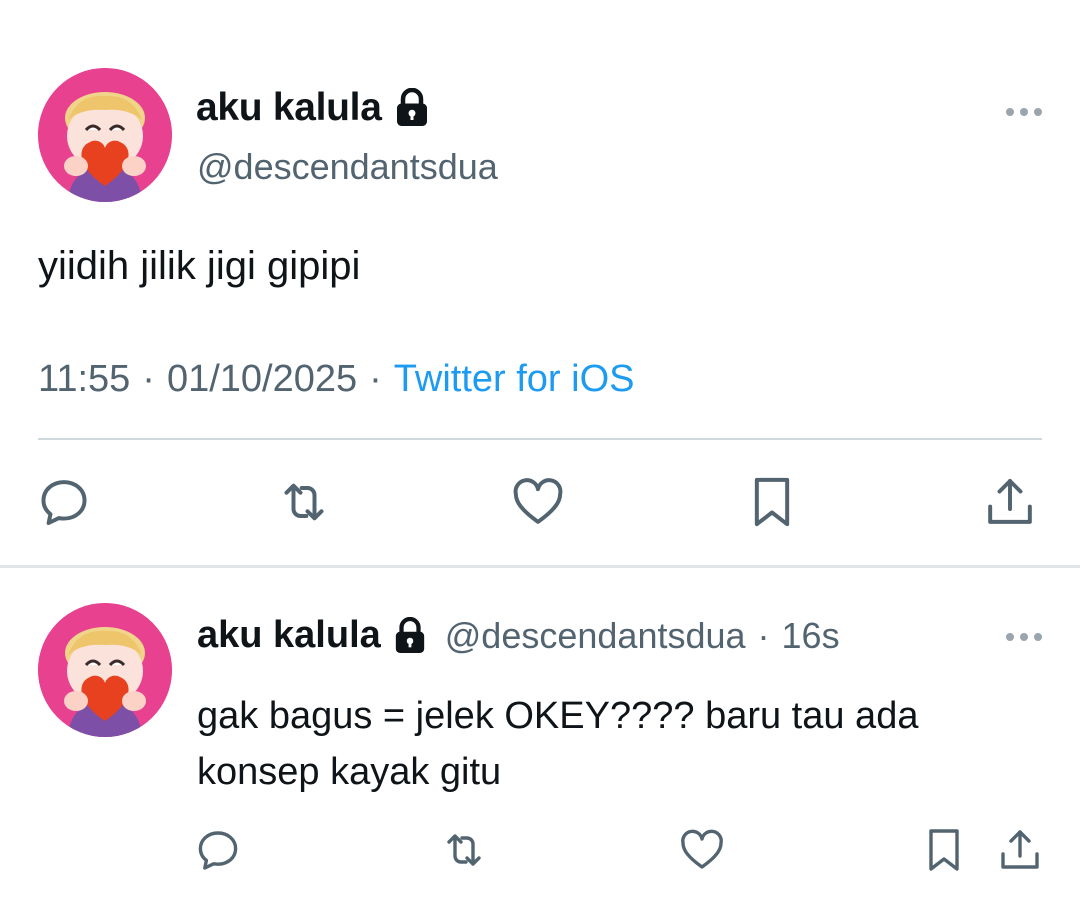 The height and width of the screenshot is (911, 1080). Describe the element at coordinates (1024, 112) in the screenshot. I see `more-options-icon` at that location.